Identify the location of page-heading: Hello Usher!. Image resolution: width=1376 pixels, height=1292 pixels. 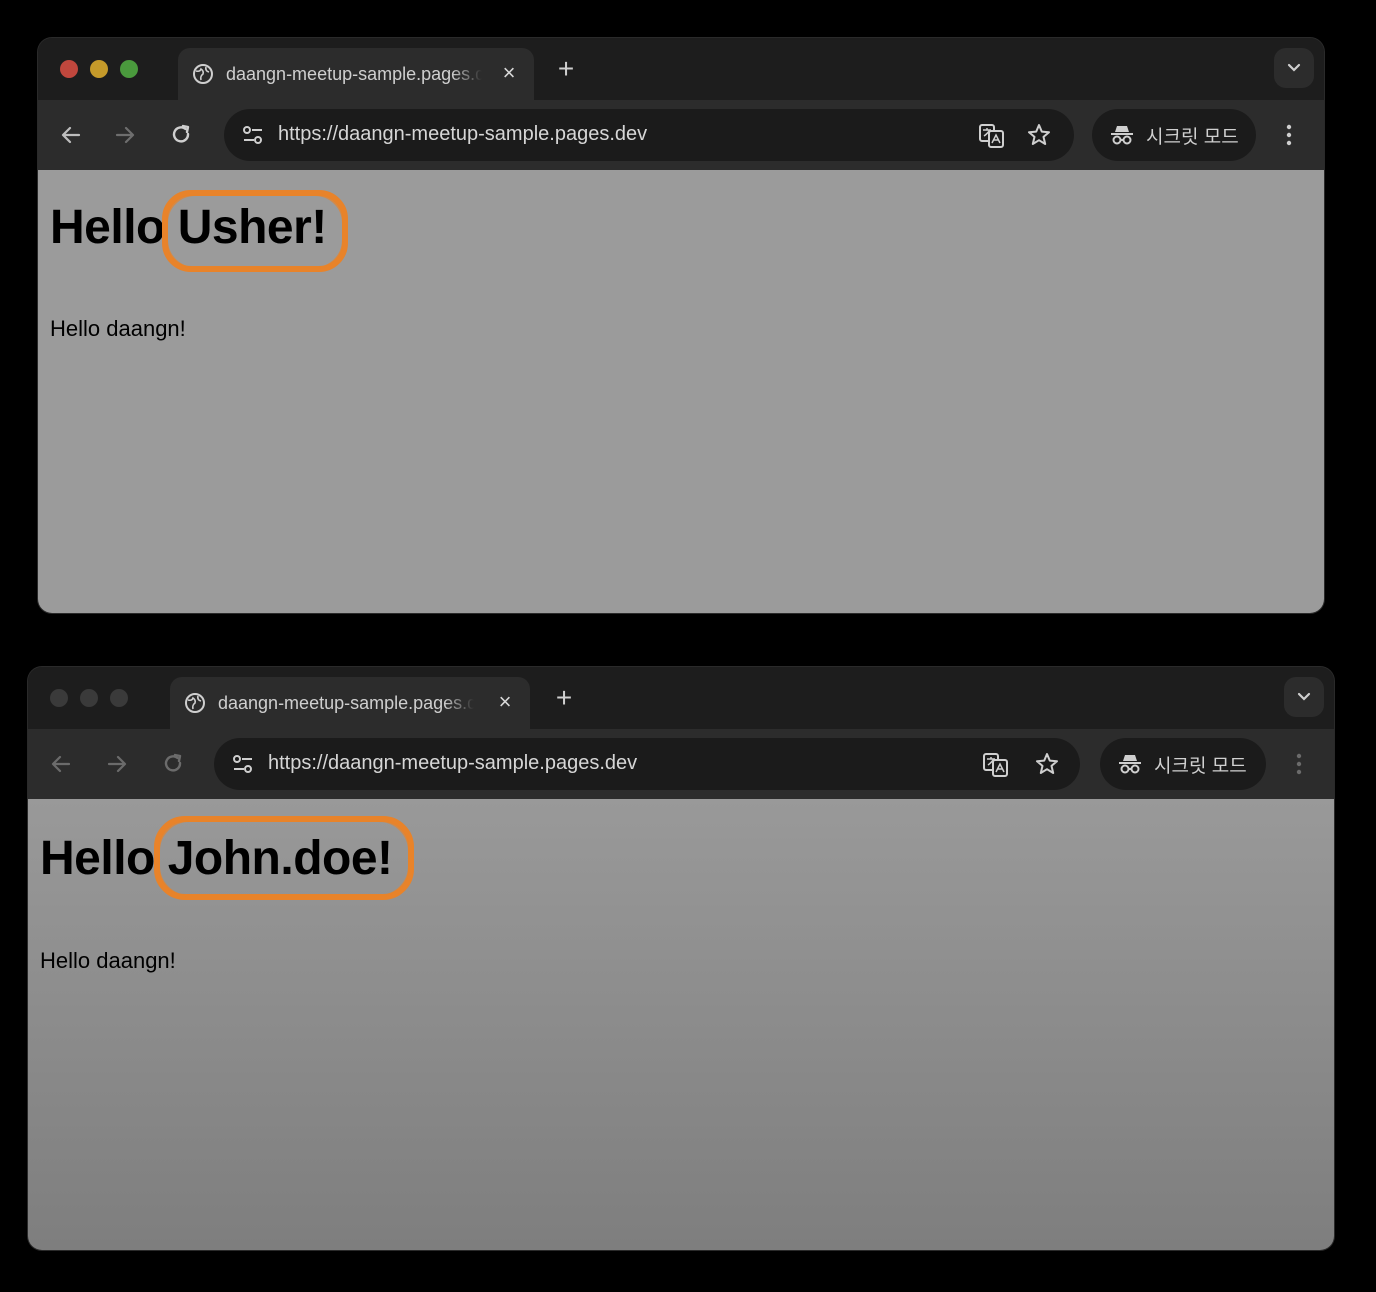
(188, 227).